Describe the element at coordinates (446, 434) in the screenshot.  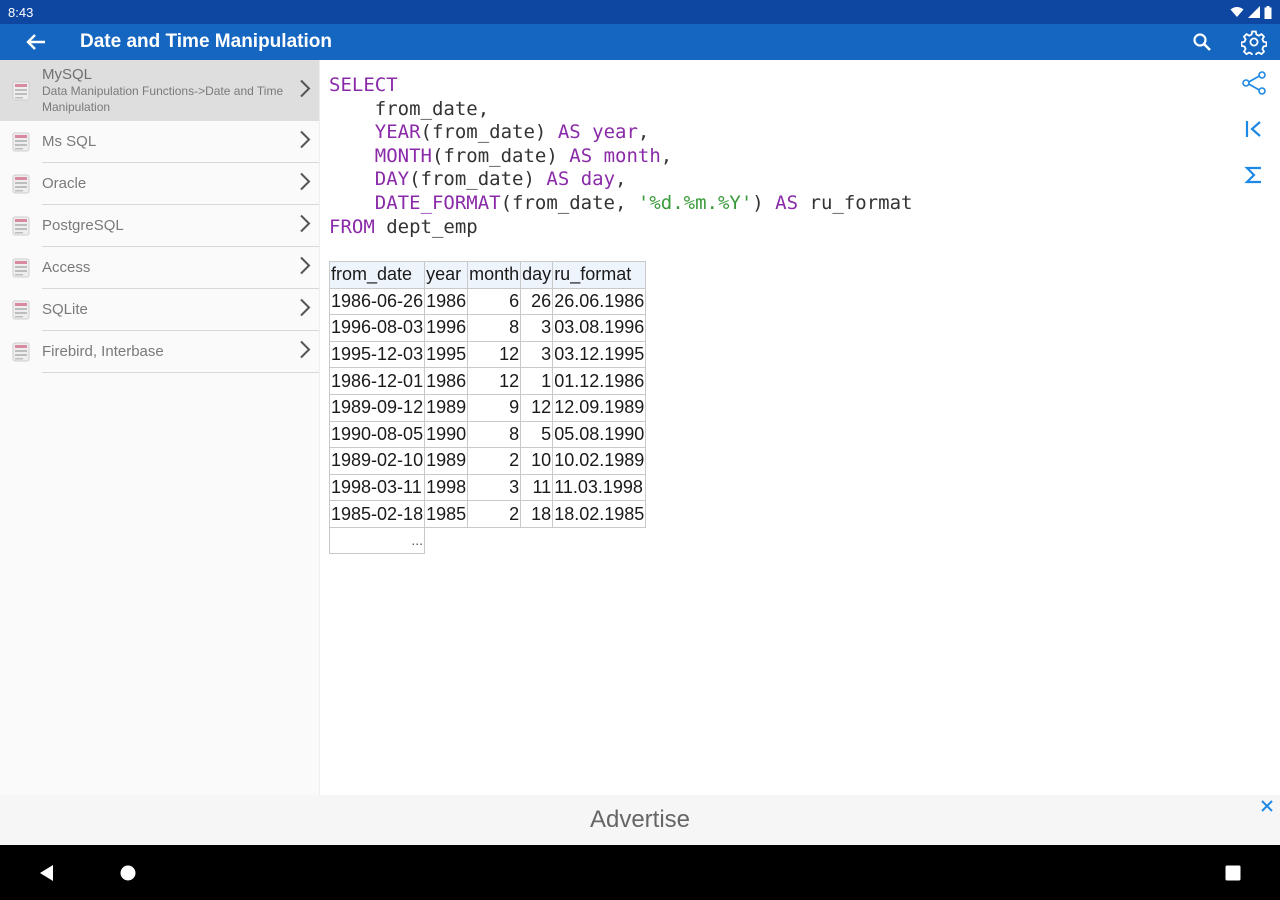
I see `table-cell: 1990` at that location.